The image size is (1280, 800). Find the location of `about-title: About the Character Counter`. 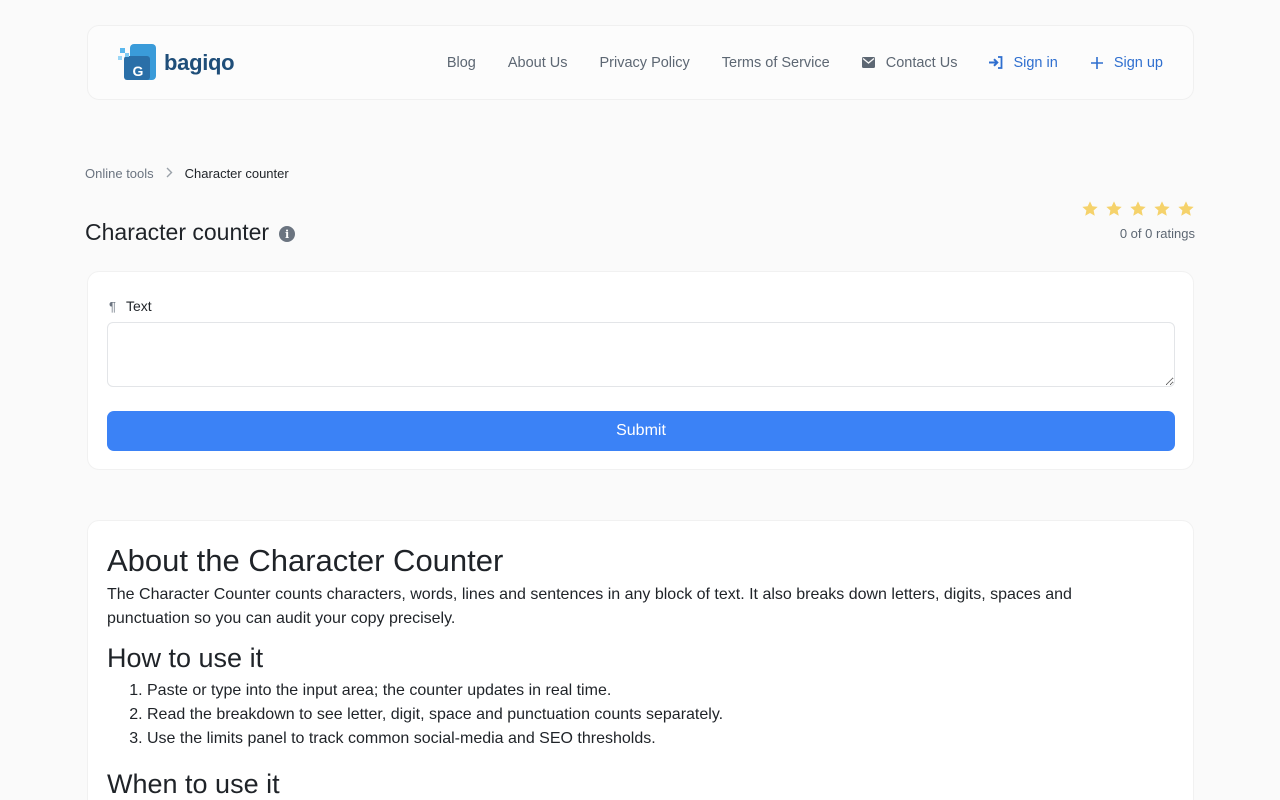

about-title: About the Character Counter is located at coordinates (305, 560).